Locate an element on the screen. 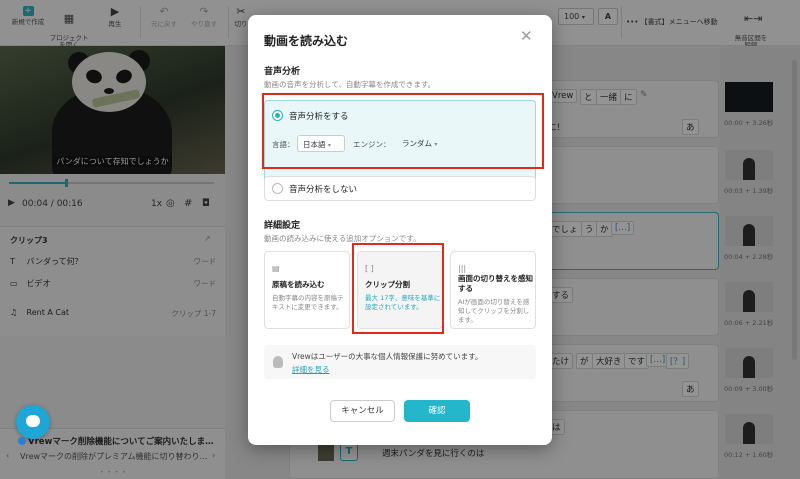 This screenshot has height=479, width=800. card-title: 画面の切り替えを感知する is located at coordinates (495, 283).